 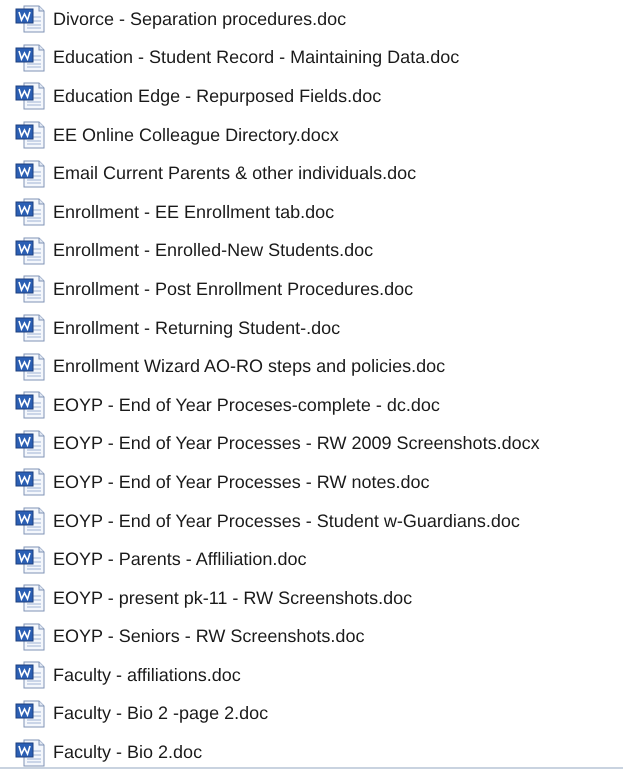 What do you see at coordinates (193, 212) in the screenshot?
I see `file-name: Enrollment - EE Enrollment tab.doc` at bounding box center [193, 212].